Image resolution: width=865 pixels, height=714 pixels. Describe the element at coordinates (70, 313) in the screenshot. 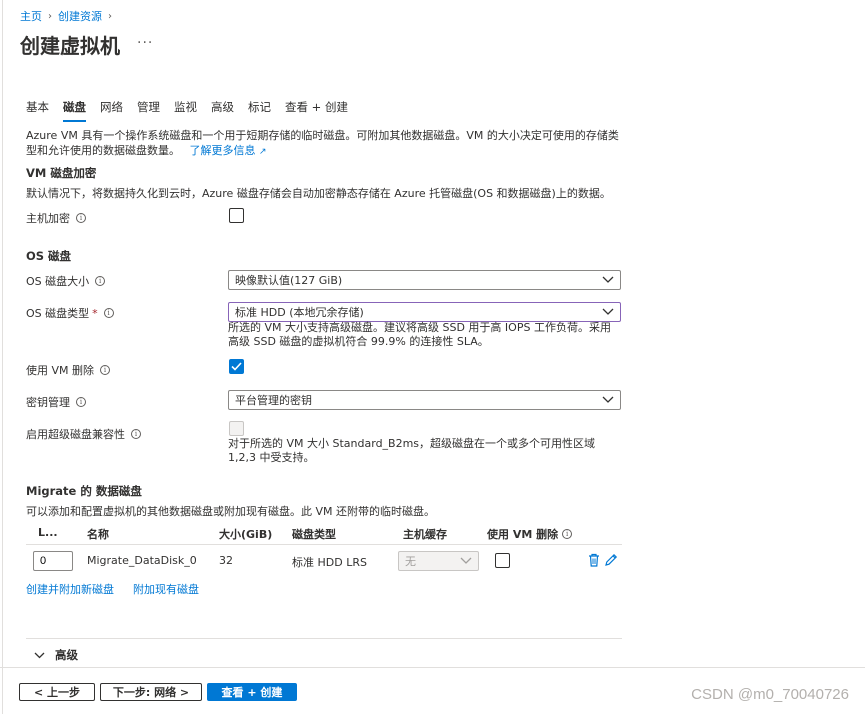

I see `os-disk-type-label: OS 磁盘类型 * i` at that location.